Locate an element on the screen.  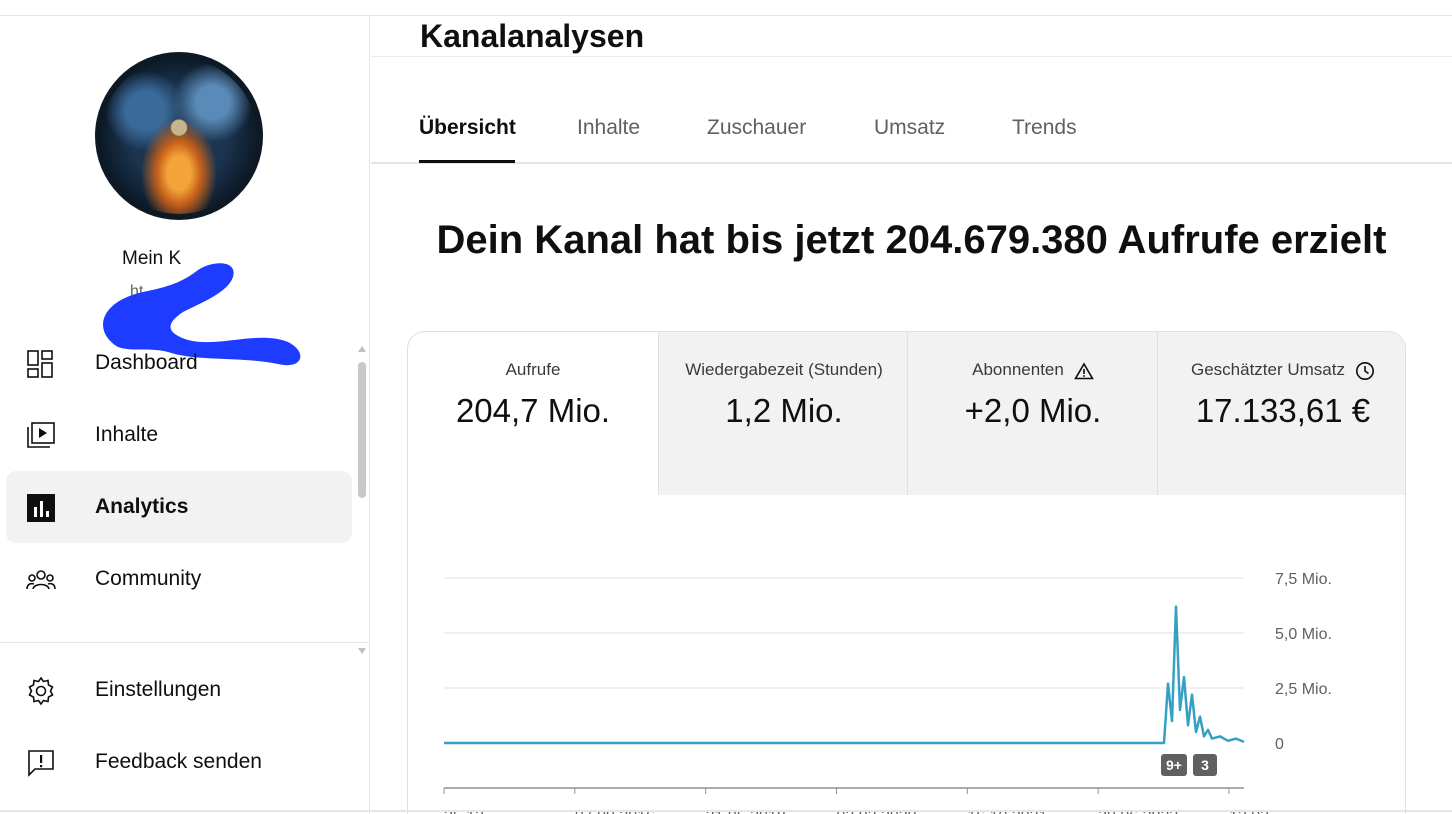
views-series-line is located at coordinates (844, 675).